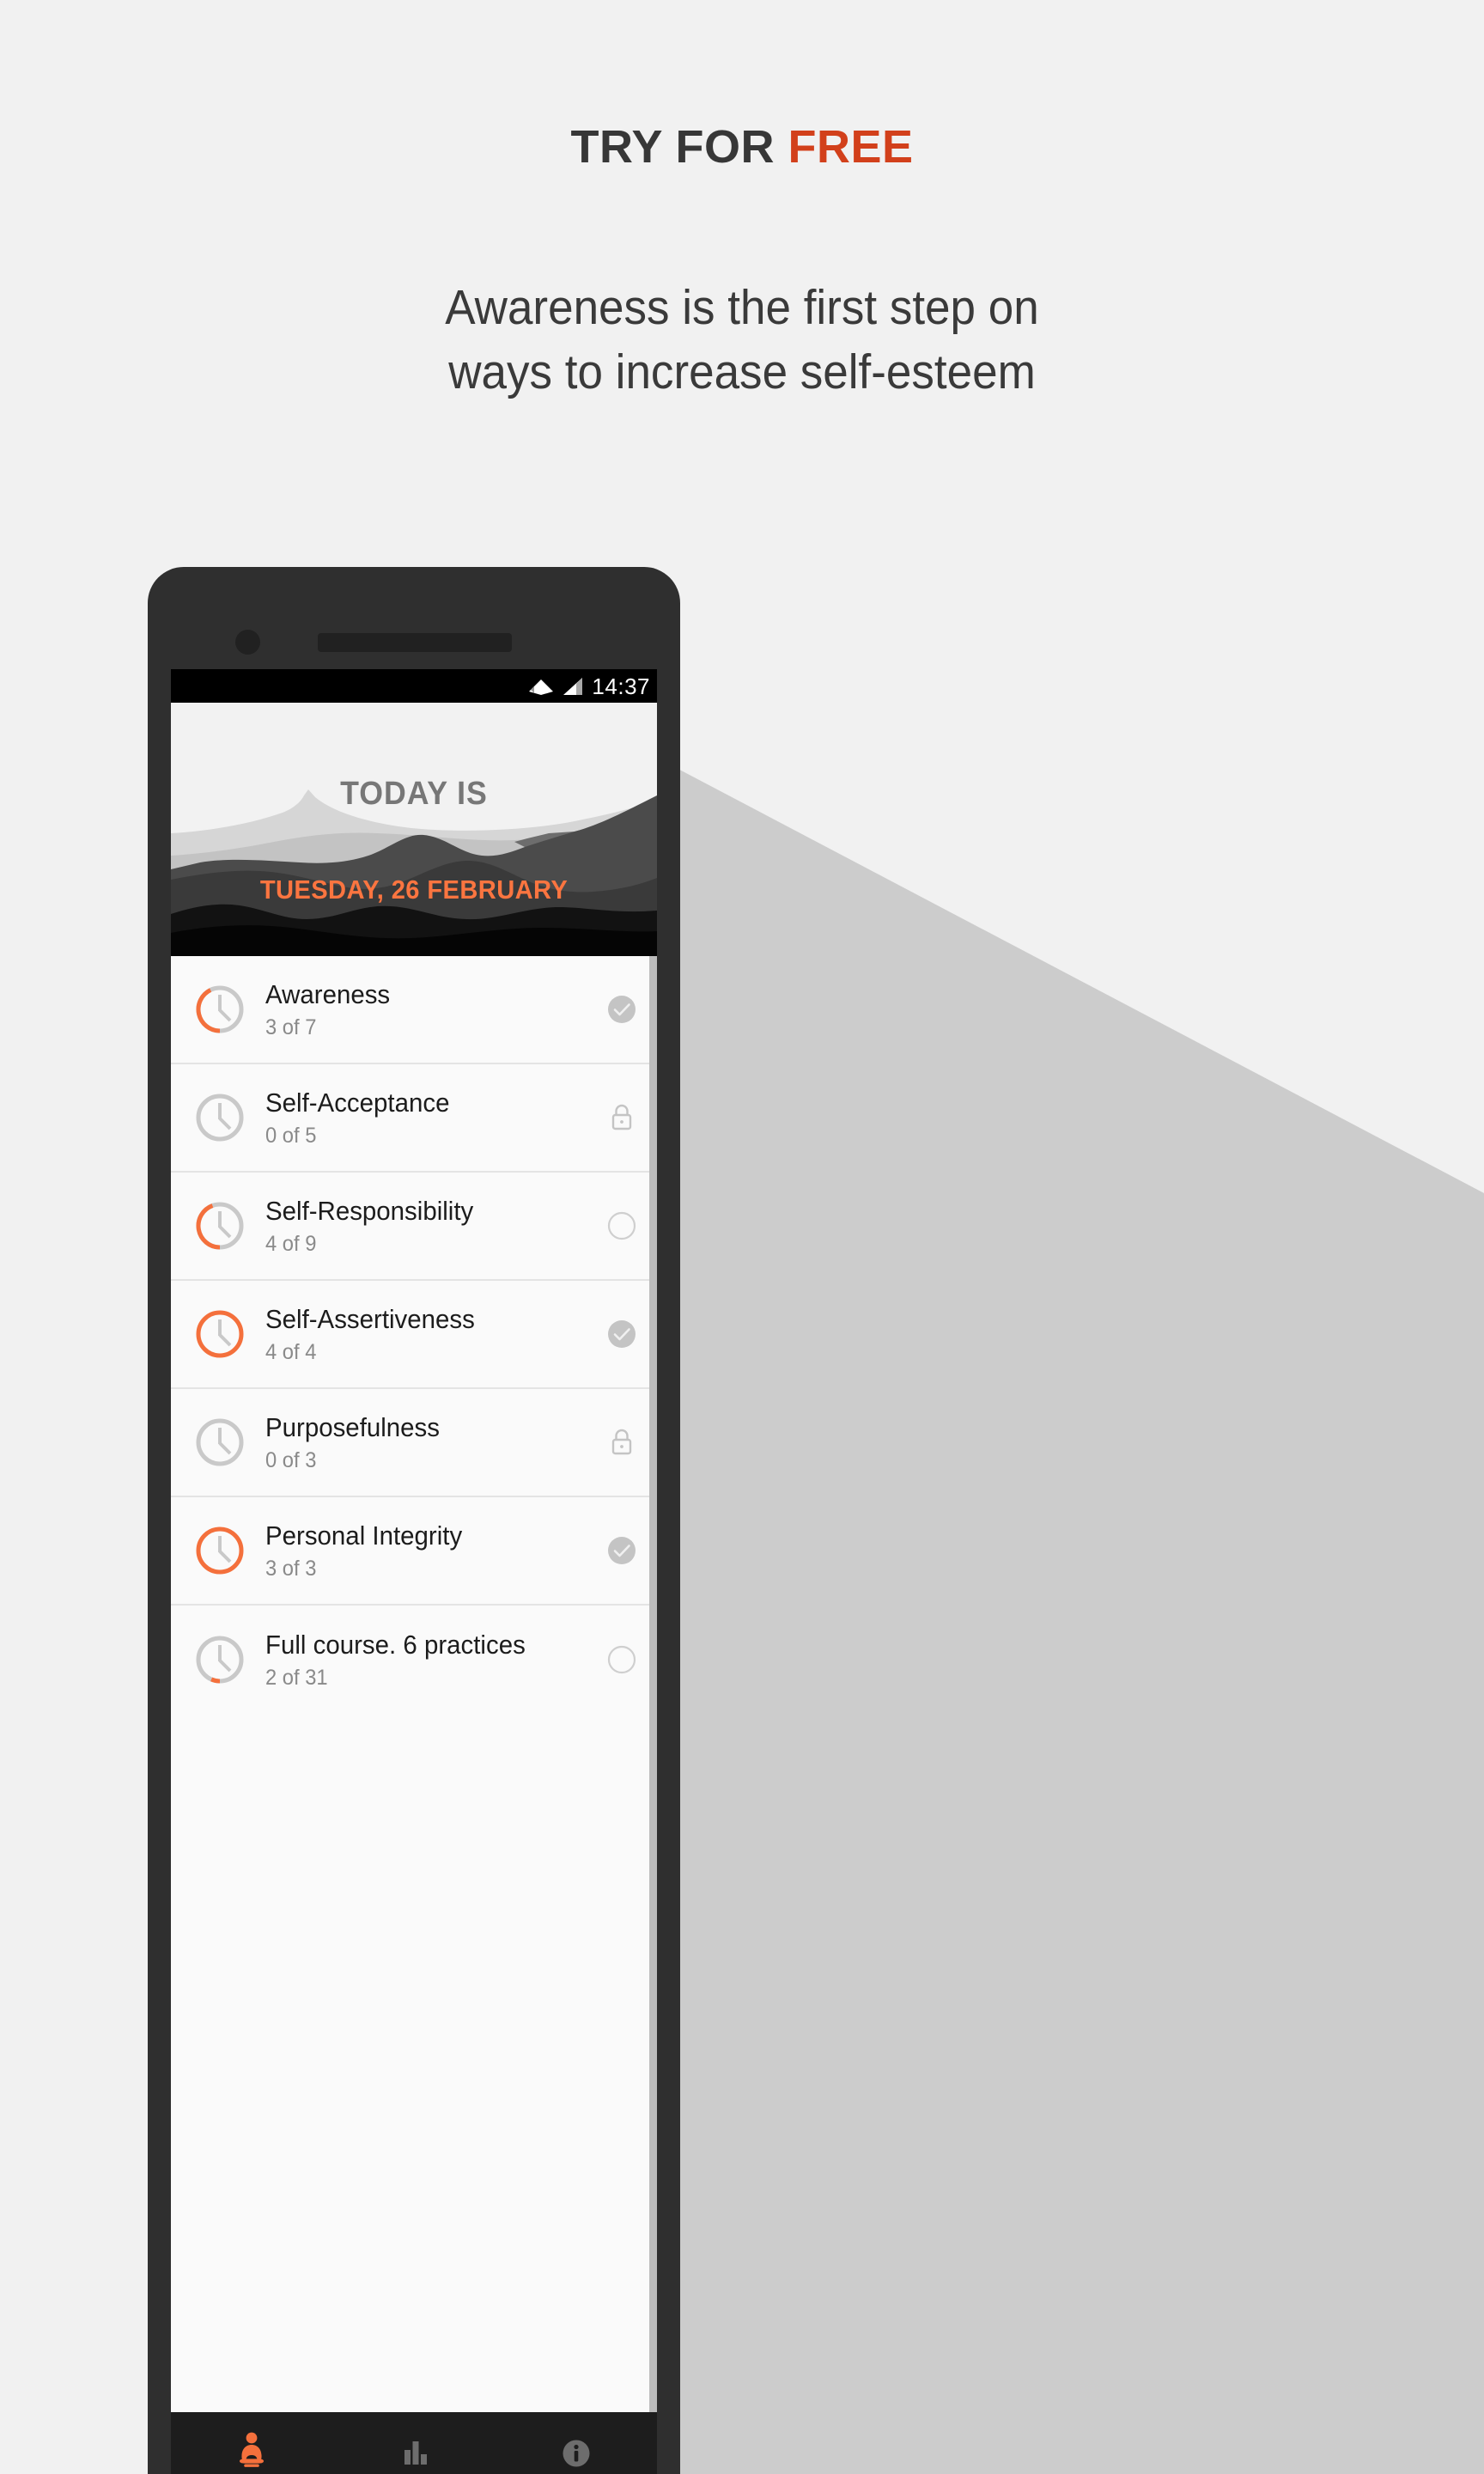 Image resolution: width=1484 pixels, height=2474 pixels. I want to click on practice-row: Awareness 3 of 7, so click(414, 1010).